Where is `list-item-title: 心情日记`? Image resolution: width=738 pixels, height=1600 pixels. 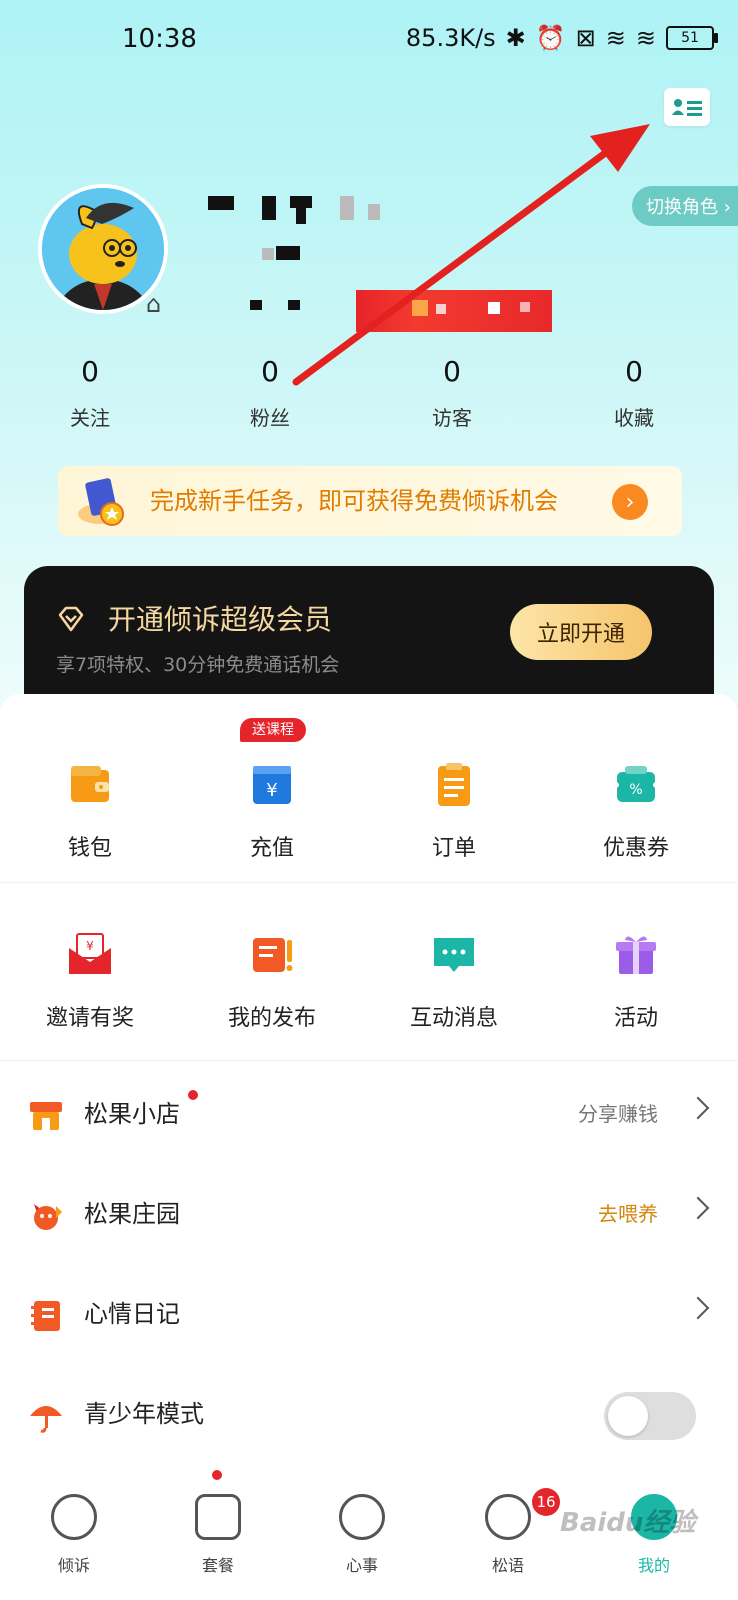 list-item-title: 心情日记 is located at coordinates (132, 1314).